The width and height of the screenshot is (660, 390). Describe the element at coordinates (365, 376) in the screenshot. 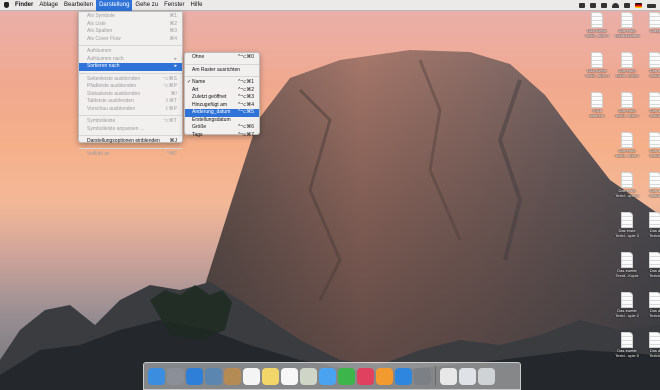

I see `itunes-icon` at that location.